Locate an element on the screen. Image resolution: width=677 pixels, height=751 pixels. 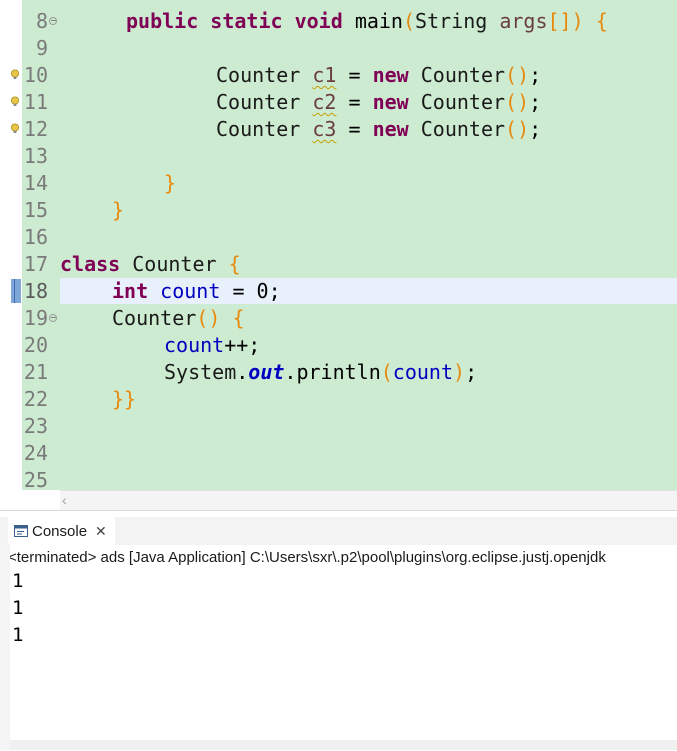
code-line-10: Counter c1 = new Counter(); is located at coordinates (378, 75).